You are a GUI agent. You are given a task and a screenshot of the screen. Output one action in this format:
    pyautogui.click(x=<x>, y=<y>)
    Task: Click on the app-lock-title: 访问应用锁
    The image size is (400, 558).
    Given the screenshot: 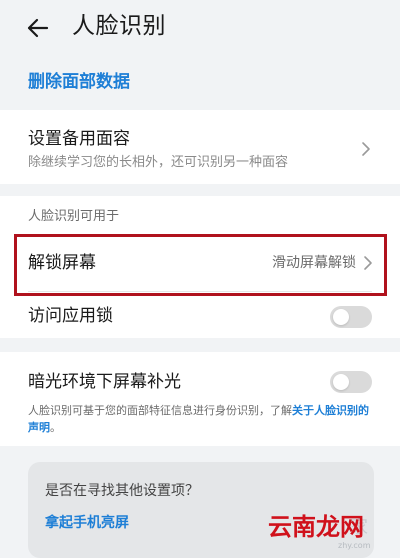 What is the action you would take?
    pyautogui.click(x=70, y=316)
    